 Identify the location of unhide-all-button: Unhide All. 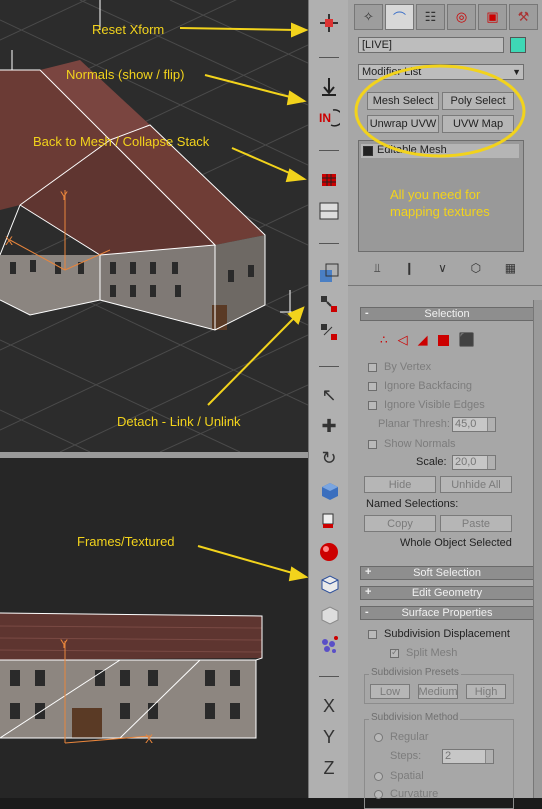
(476, 484).